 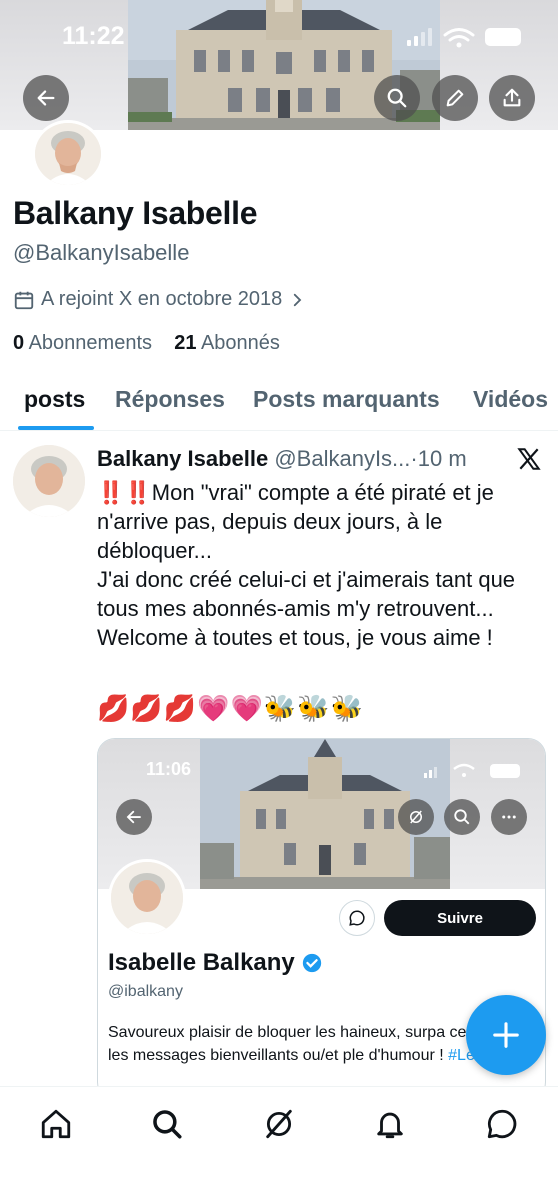 What do you see at coordinates (201, 962) in the screenshot?
I see `embed-display-name: Isabelle Balkany` at bounding box center [201, 962].